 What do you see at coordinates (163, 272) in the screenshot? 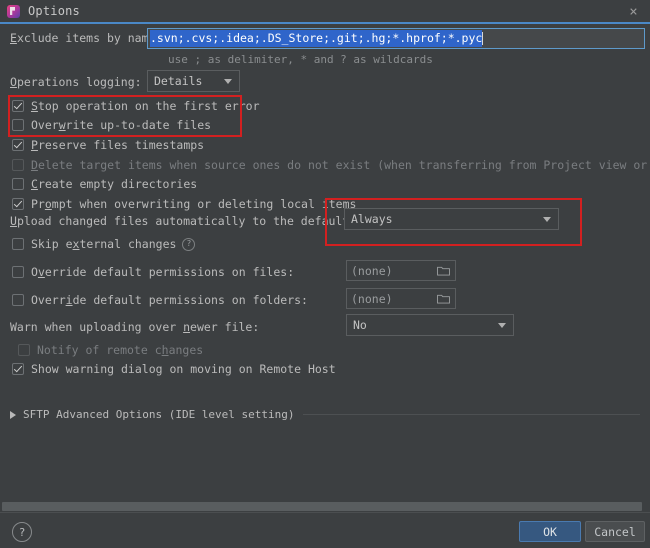
I see `checkbox-label: Override default permissions on files:` at bounding box center [163, 272].